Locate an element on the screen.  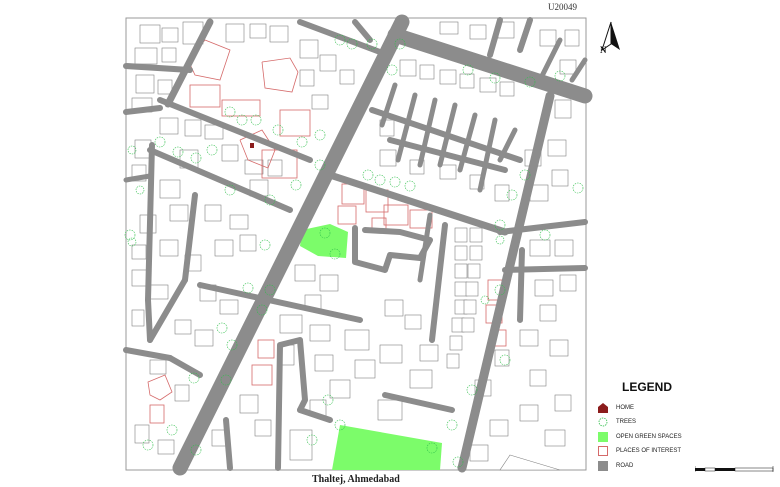
legend-item-road: ROAD is located at coordinates (615, 466).